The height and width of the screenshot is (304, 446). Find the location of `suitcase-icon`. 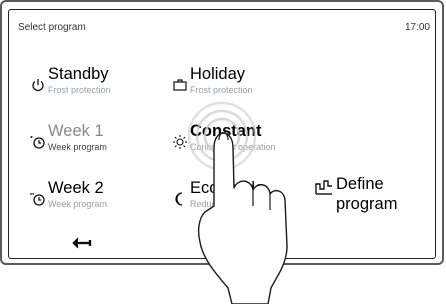

suitcase-icon is located at coordinates (180, 85).